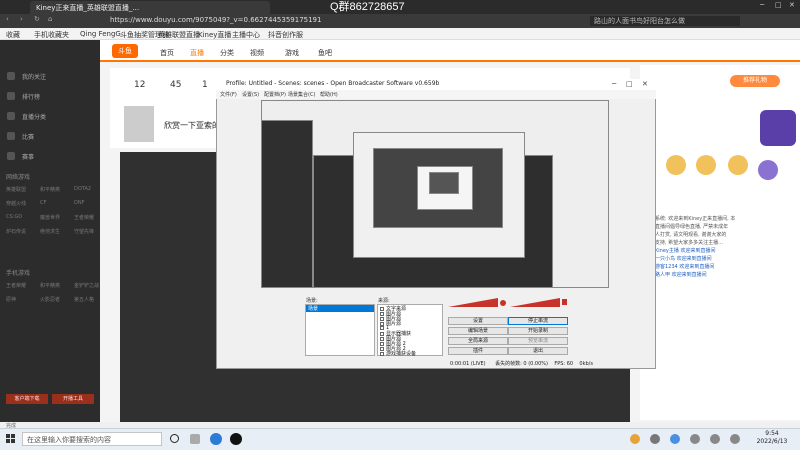 This screenshot has width=800, height=450. Describe the element at coordinates (538, 351) in the screenshot. I see `obs-exit-button: 退出` at that location.